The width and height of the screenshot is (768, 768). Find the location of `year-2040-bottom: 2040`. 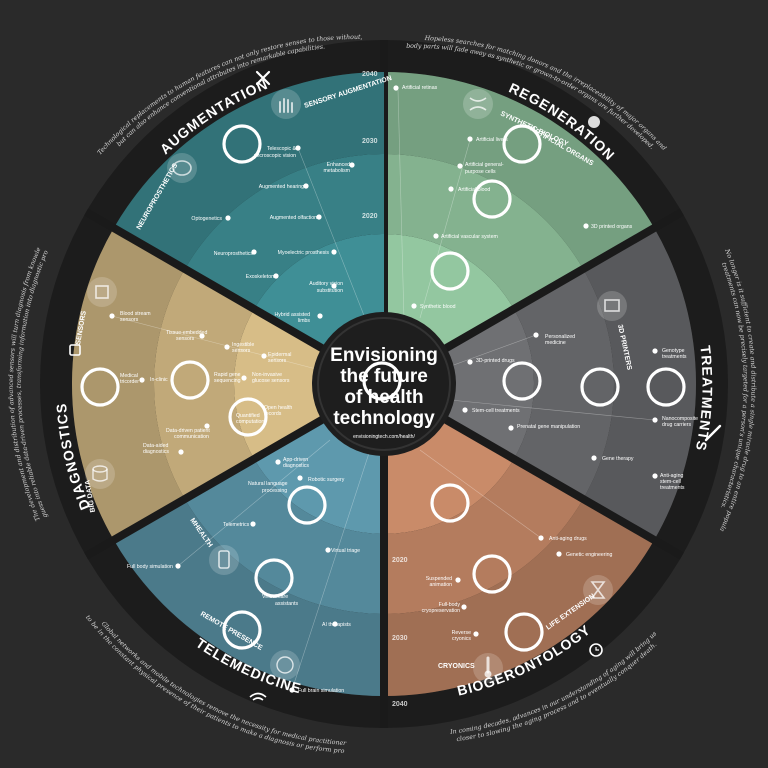

year-2040-bottom: 2040 is located at coordinates (400, 704).